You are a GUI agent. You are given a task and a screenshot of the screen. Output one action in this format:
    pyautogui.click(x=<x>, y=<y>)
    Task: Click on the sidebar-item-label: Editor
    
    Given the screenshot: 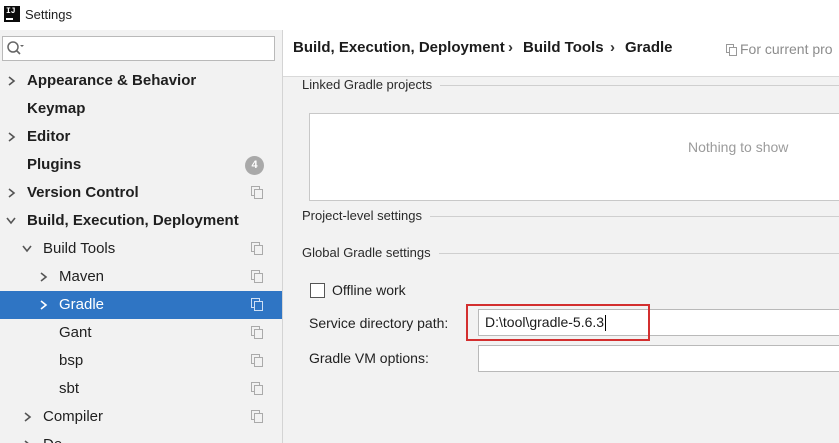 What is the action you would take?
    pyautogui.click(x=49, y=136)
    